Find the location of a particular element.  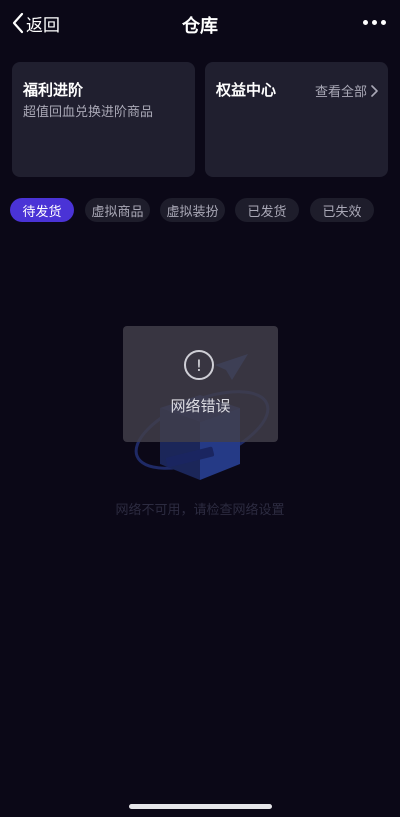

welfare-card: 福利进阶 超值回血兑换进阶商品 is located at coordinates (103, 119).